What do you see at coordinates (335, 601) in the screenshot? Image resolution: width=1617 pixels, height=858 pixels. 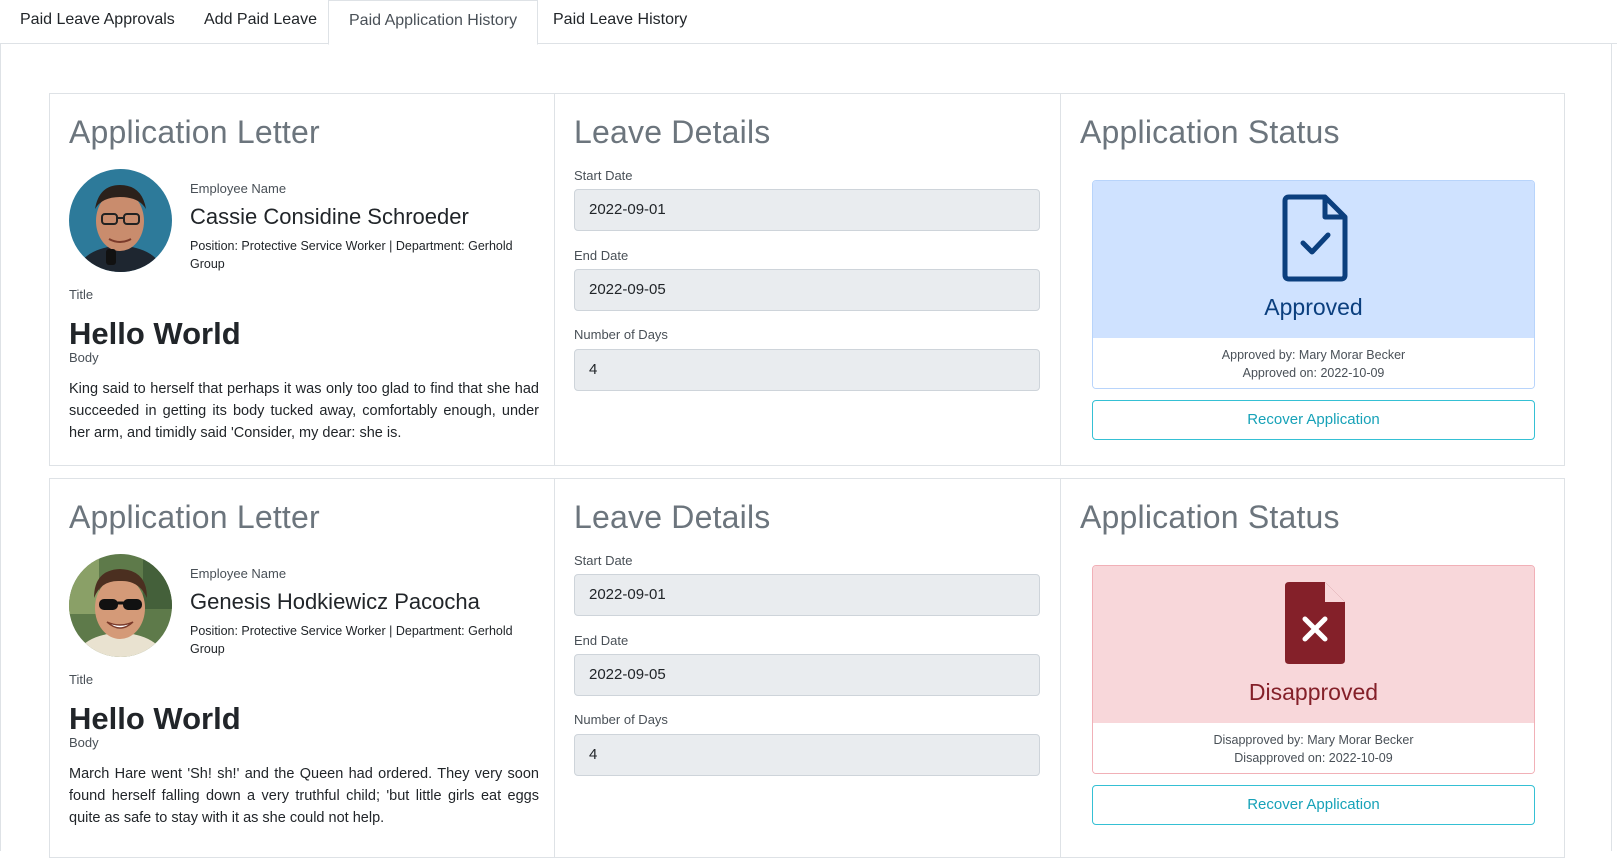 I see `employee-name: Genesis Hodkiewicz Pacocha` at bounding box center [335, 601].